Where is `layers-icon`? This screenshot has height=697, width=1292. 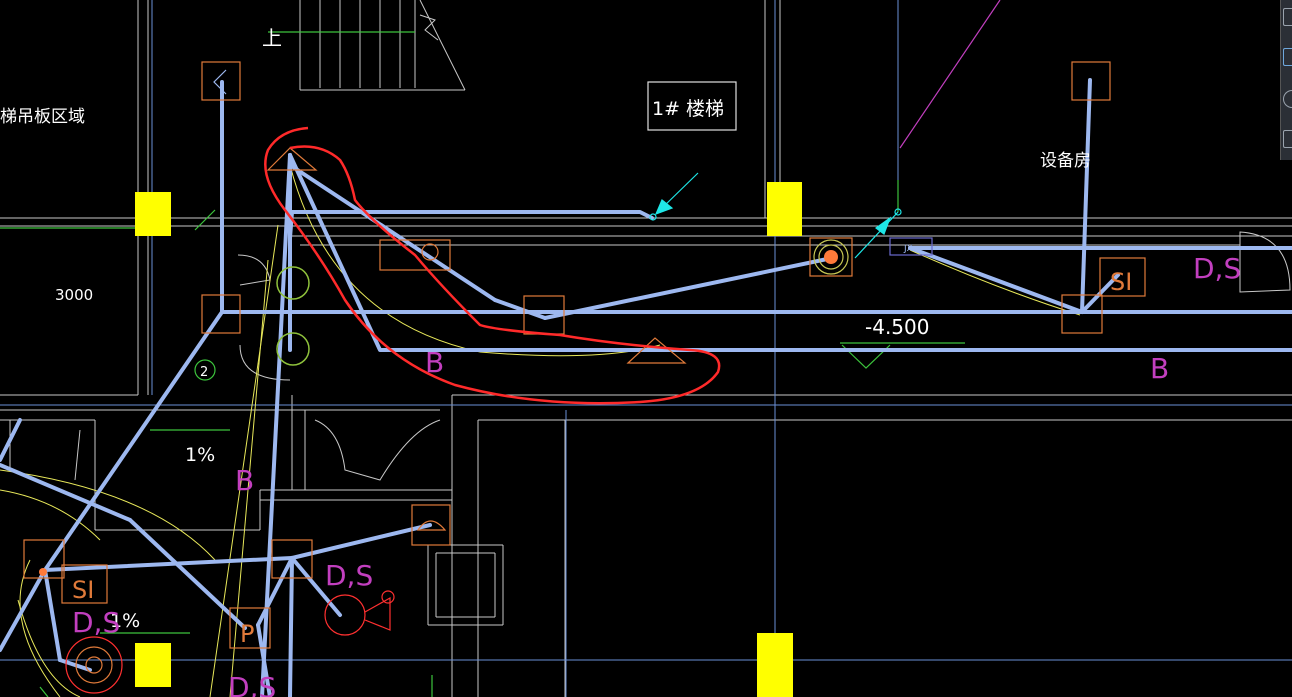 layers-icon is located at coordinates (1287, 139).